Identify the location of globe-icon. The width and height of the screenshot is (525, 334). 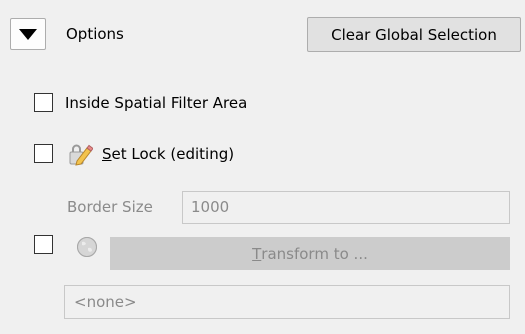
(87, 247).